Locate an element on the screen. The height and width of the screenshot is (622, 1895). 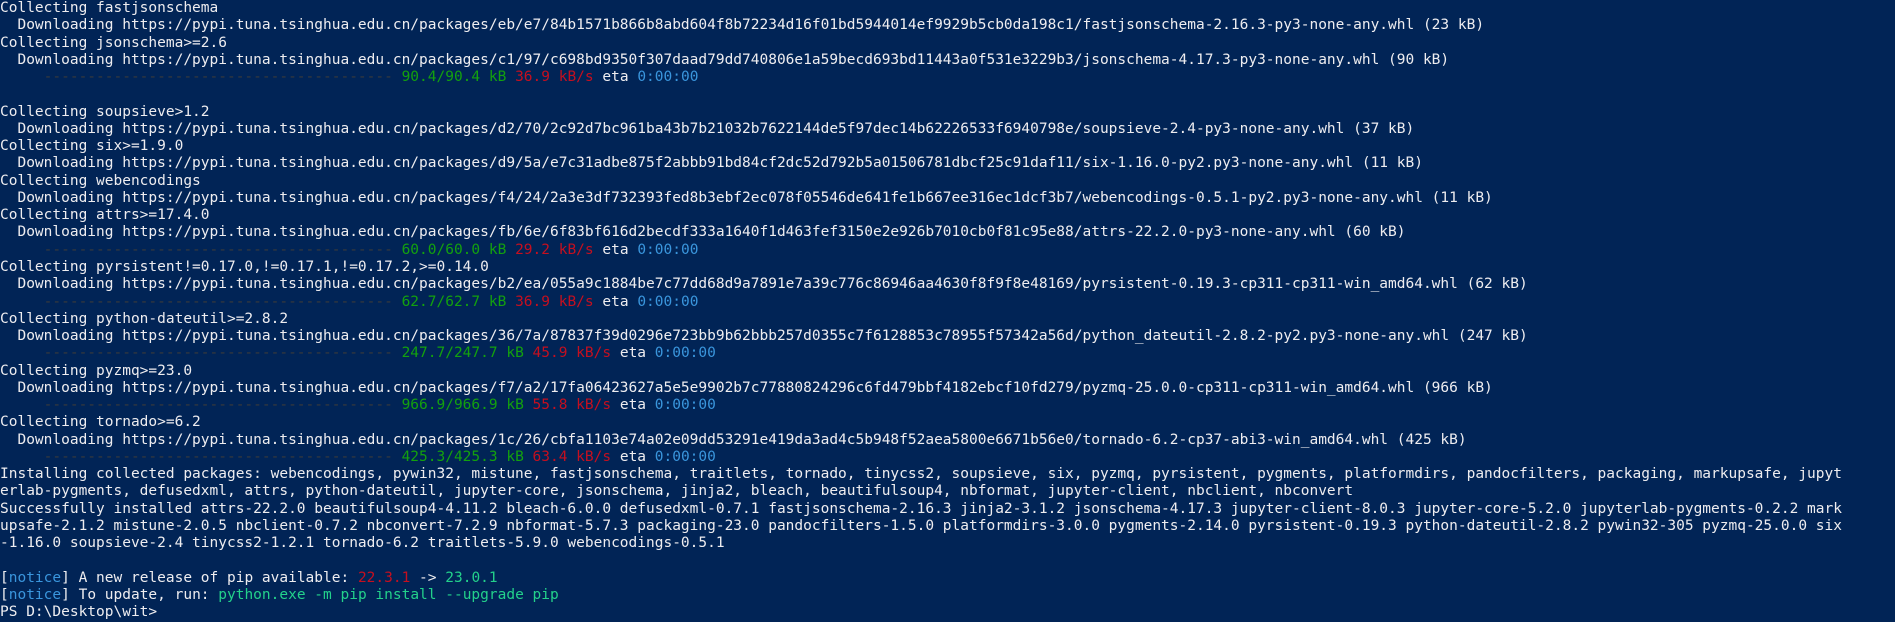
terminal-text-segment: Collecting python-dateutil>=2.8.2 is located at coordinates (144, 318).